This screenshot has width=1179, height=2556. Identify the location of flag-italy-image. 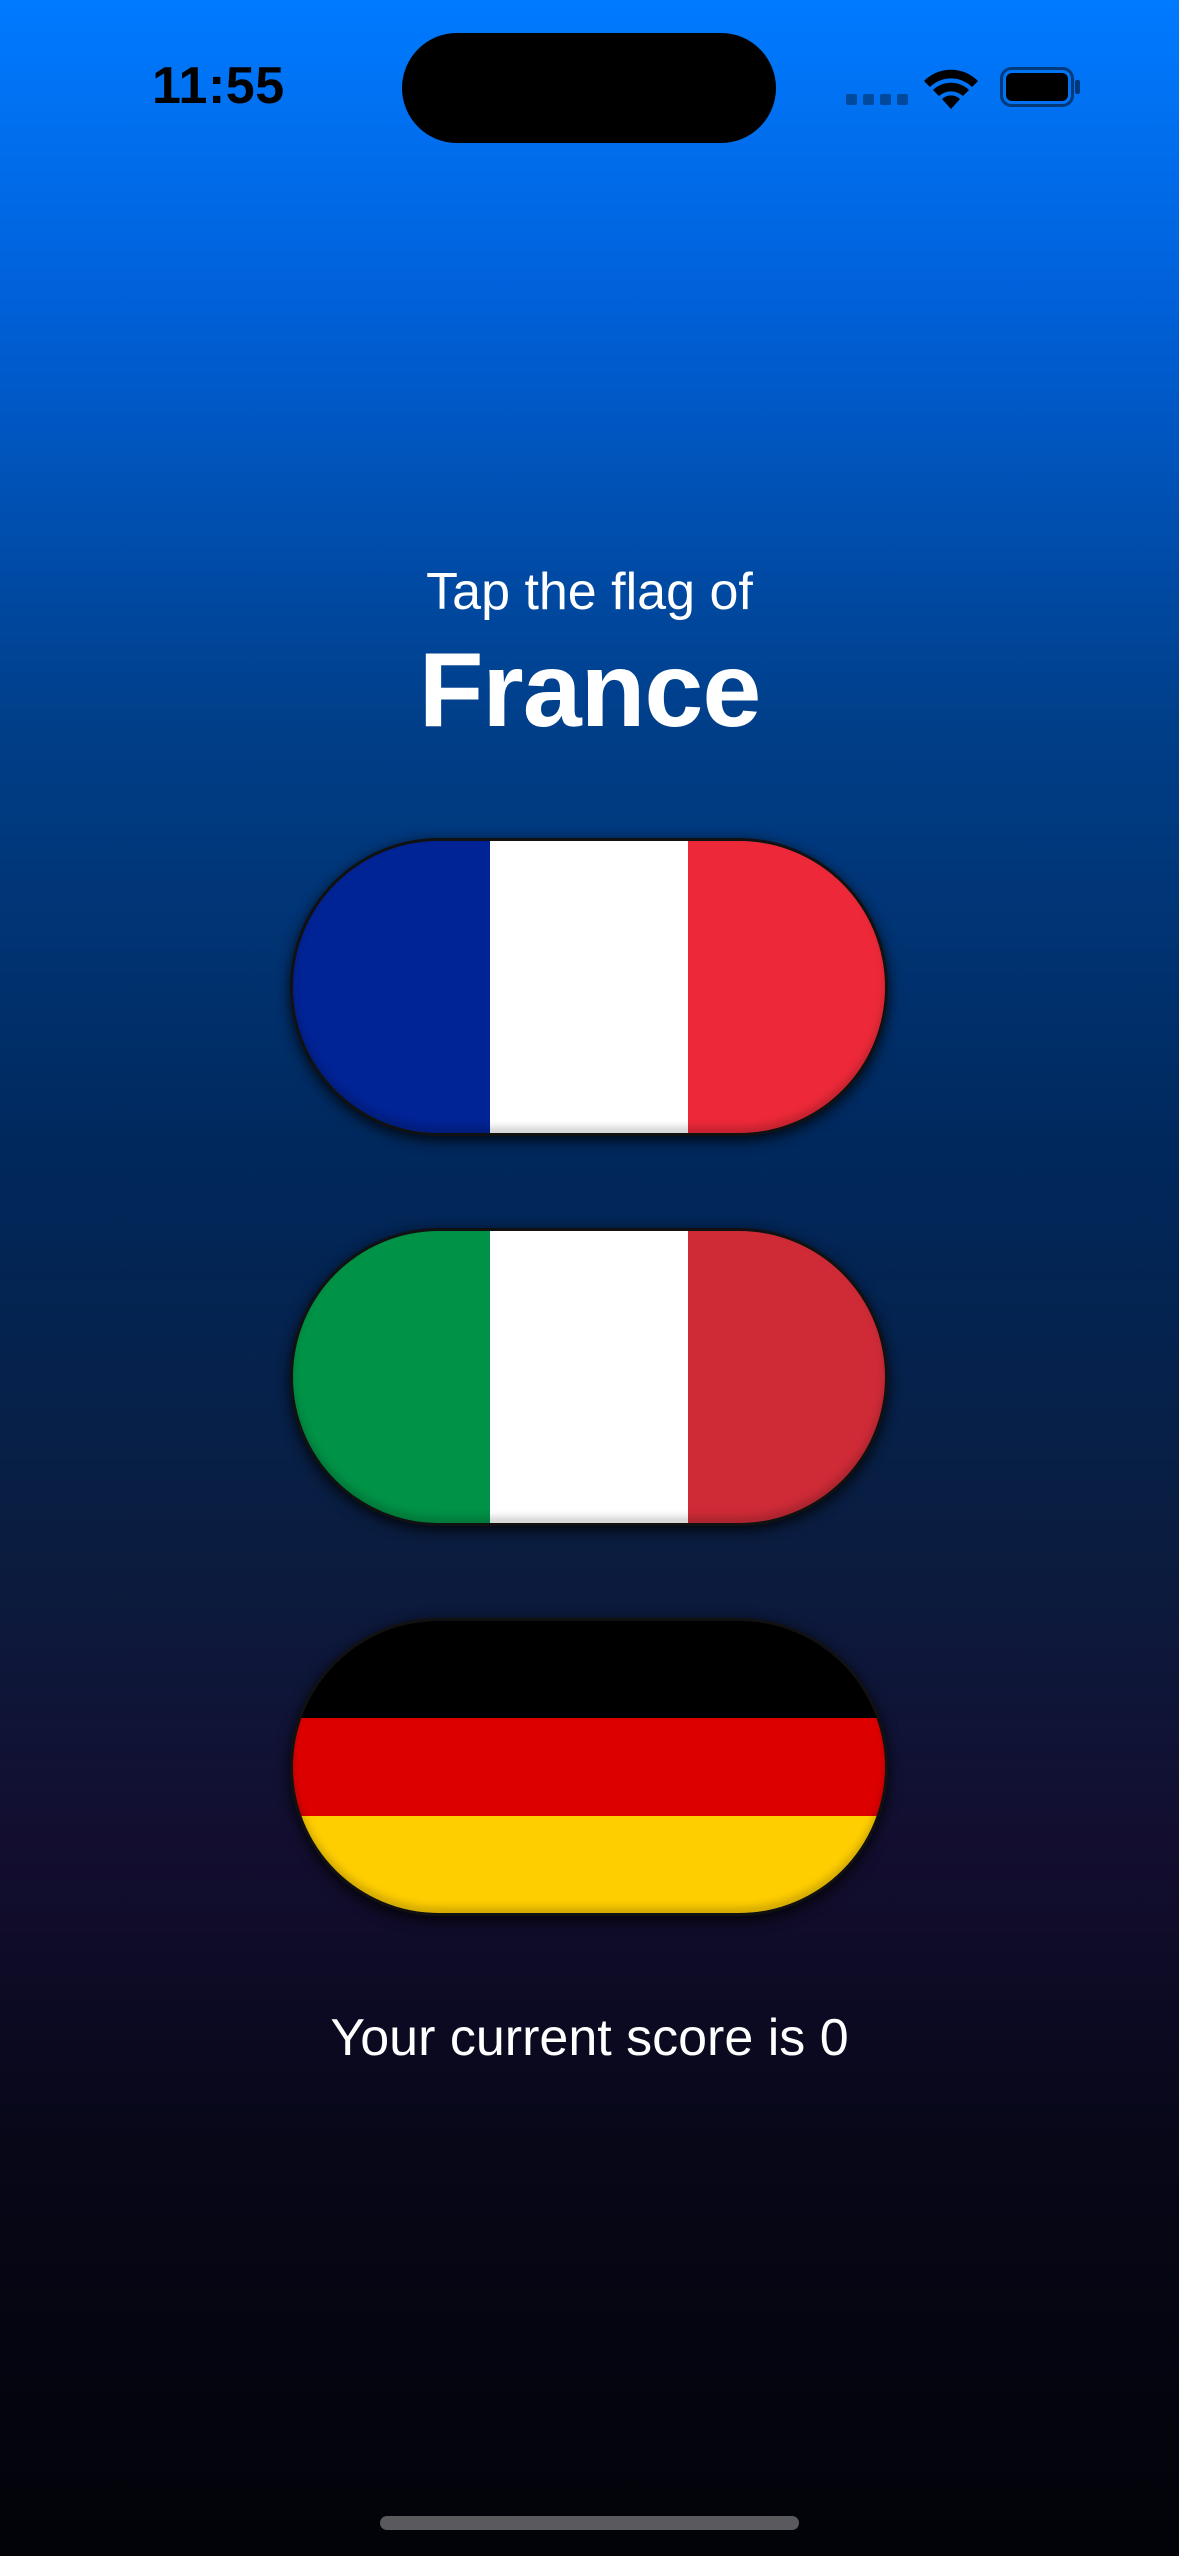
(589, 1377).